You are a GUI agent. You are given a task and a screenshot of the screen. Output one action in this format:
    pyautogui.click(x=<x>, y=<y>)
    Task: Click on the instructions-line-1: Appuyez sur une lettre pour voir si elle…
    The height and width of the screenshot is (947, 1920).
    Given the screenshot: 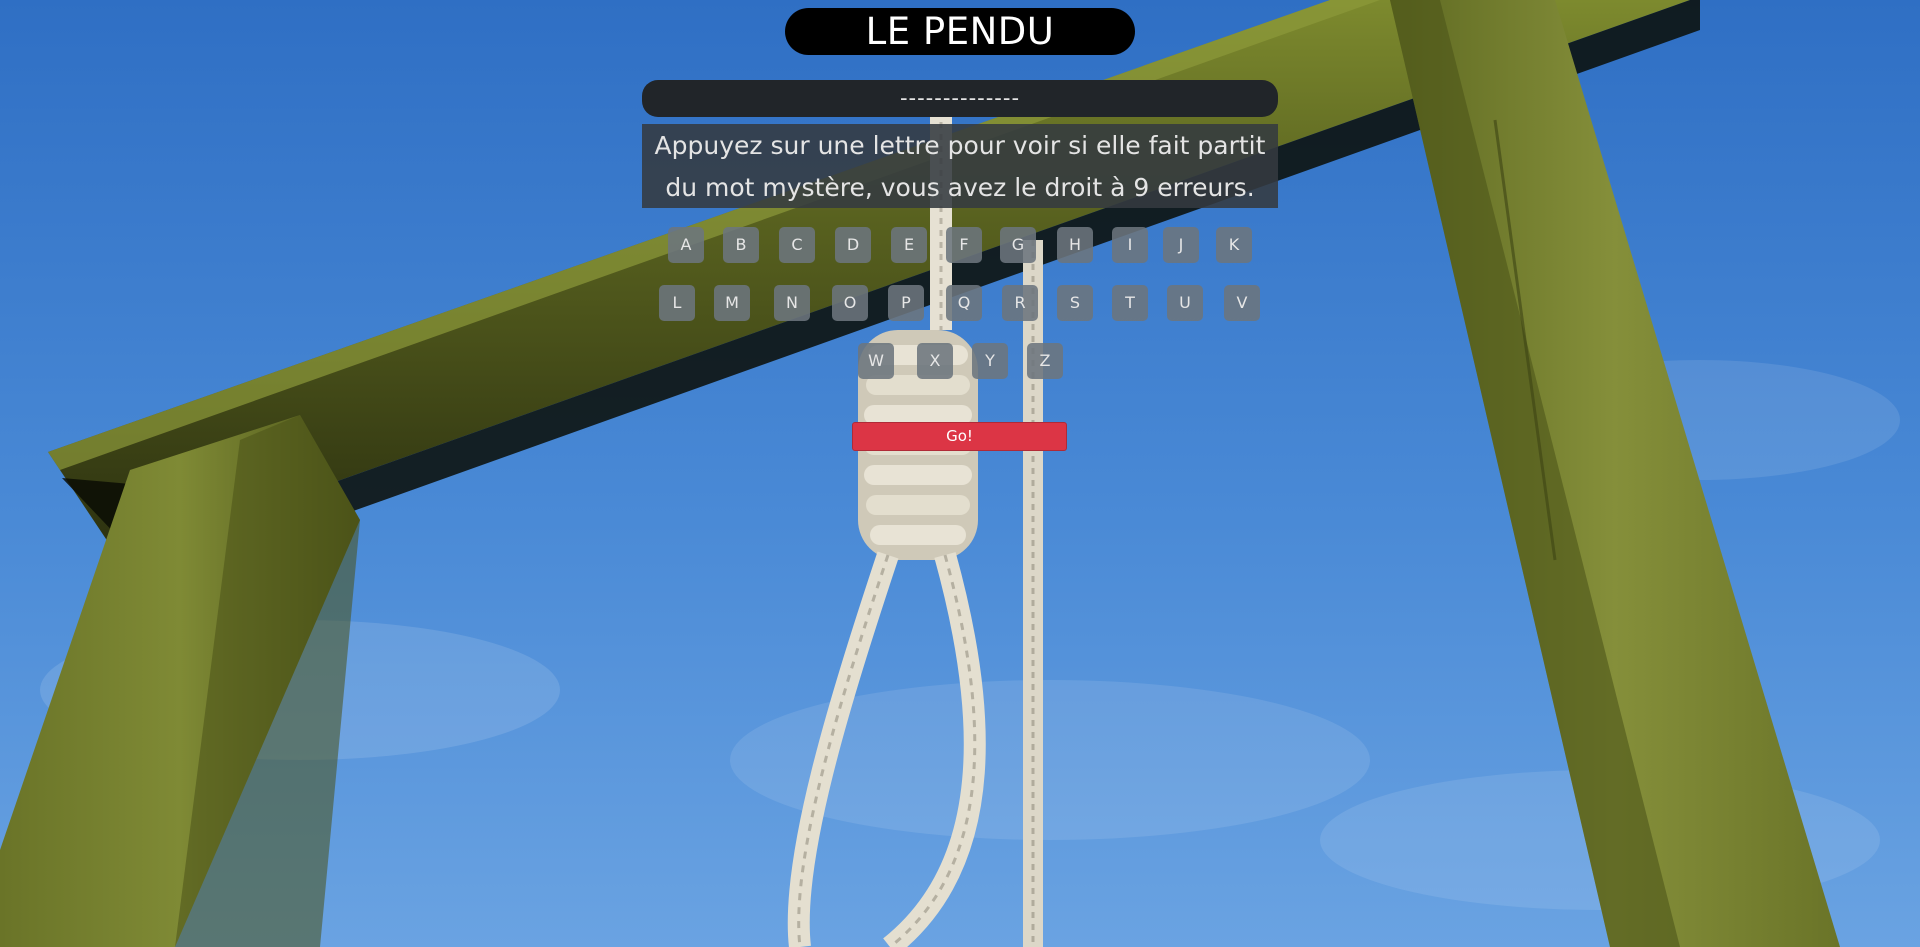 What is the action you would take?
    pyautogui.click(x=960, y=145)
    